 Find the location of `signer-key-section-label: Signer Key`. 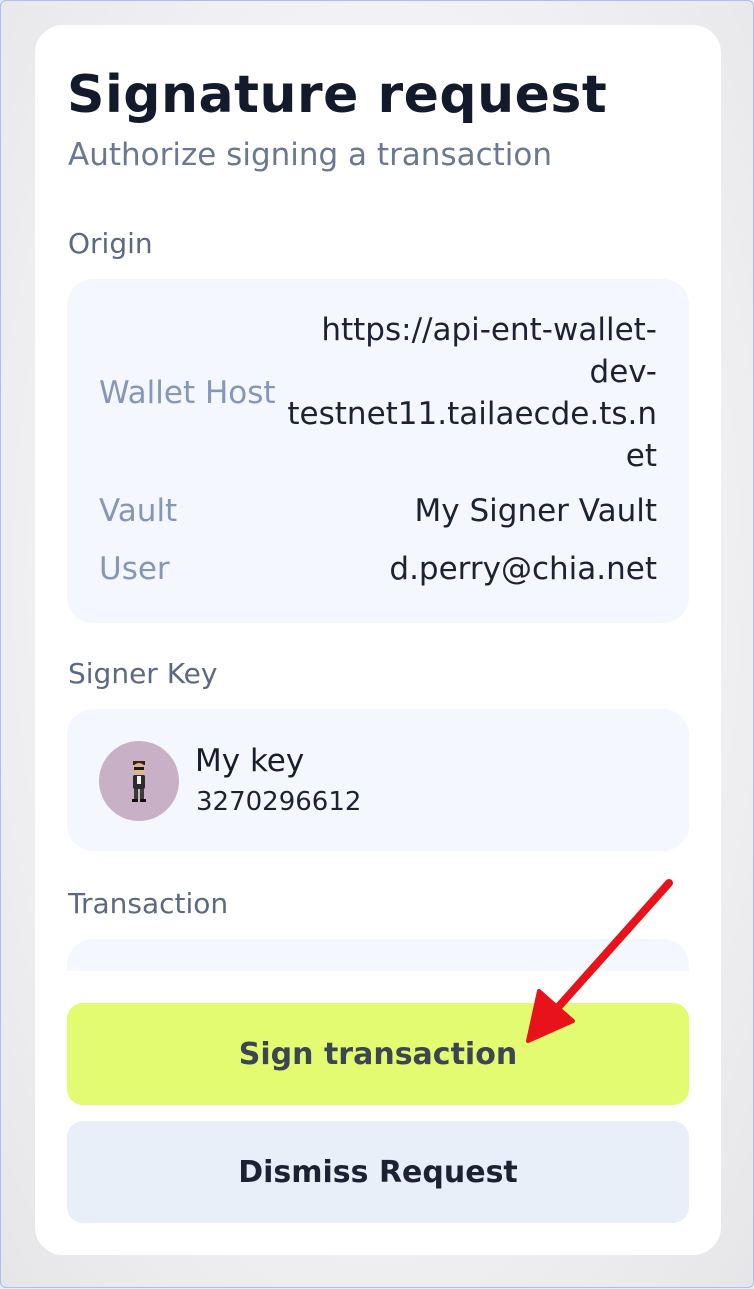

signer-key-section-label: Signer Key is located at coordinates (143, 673).